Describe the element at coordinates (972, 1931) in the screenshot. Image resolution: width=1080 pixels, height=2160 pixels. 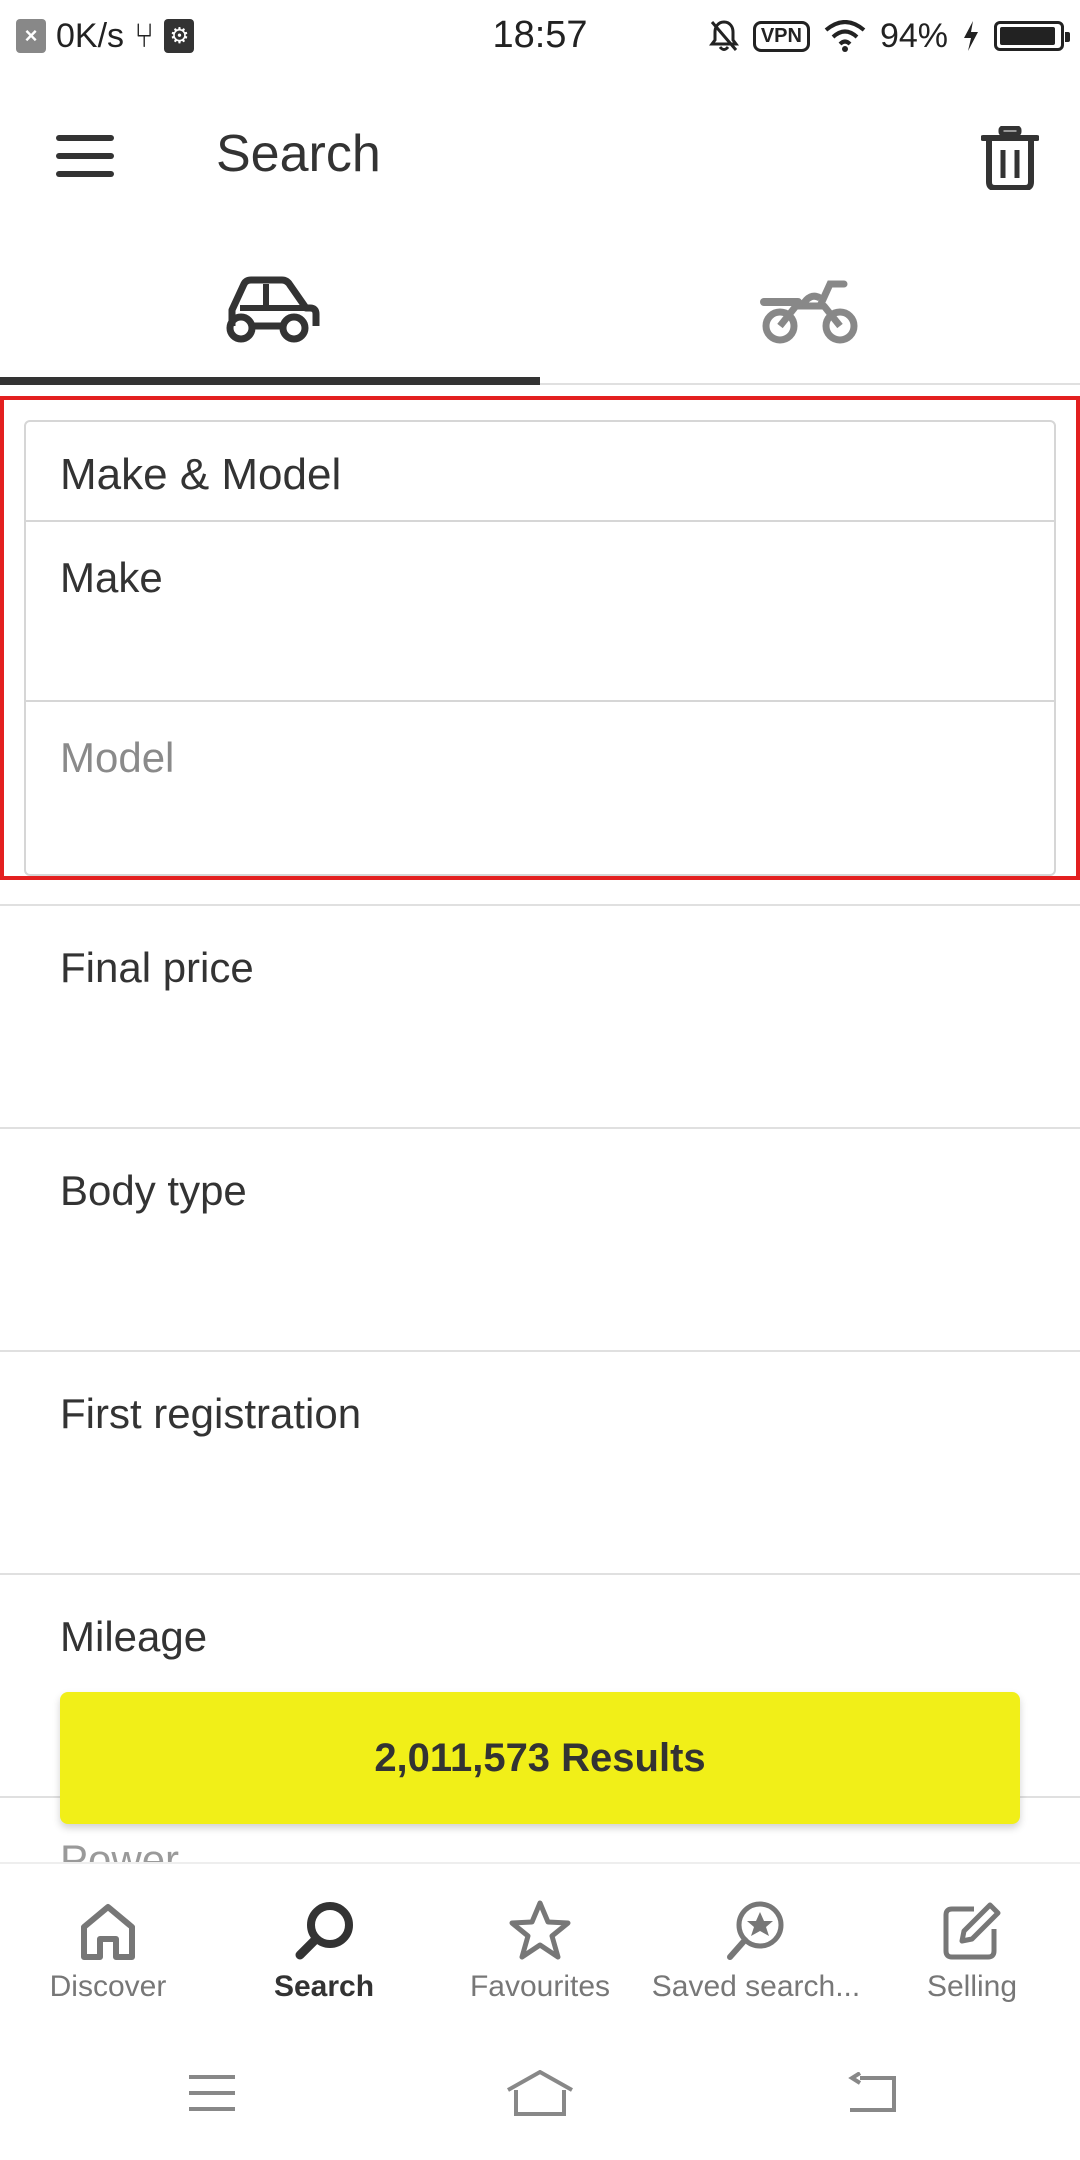
I see `edit-icon` at that location.